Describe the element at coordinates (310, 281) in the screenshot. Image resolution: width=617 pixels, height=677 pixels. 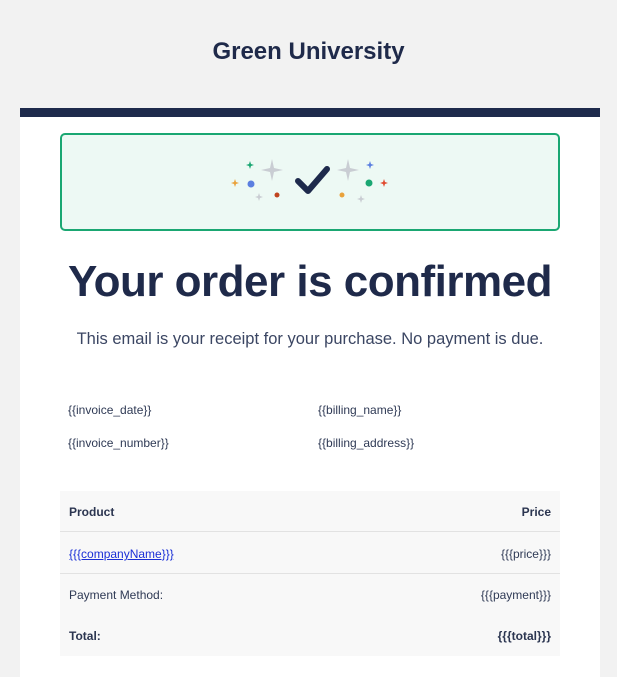
I see `confirmation-headline: Your order is confirmed` at that location.